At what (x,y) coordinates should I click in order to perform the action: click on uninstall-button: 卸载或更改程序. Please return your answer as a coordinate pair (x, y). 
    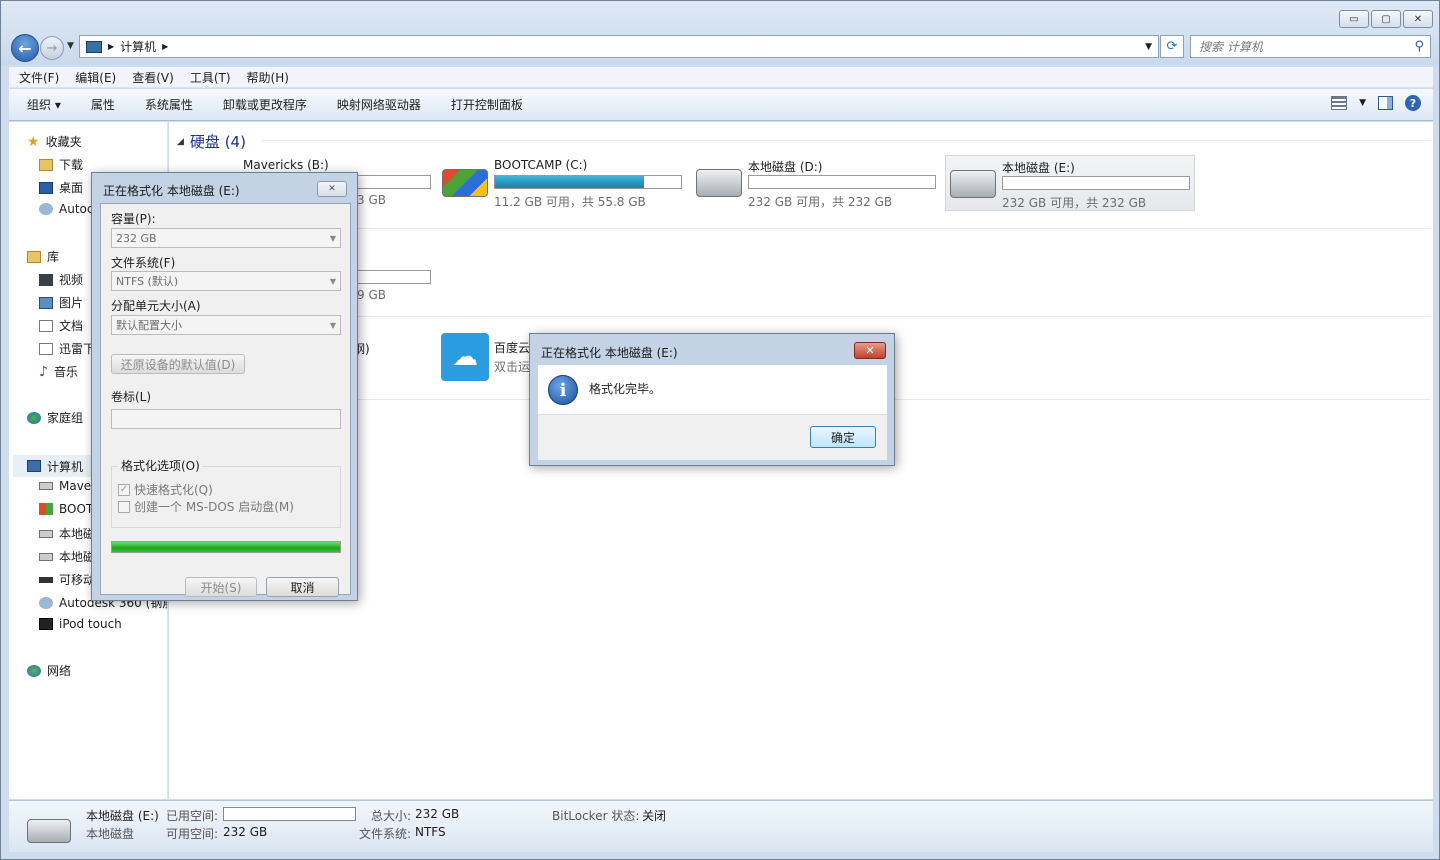
    Looking at the image, I should click on (265, 104).